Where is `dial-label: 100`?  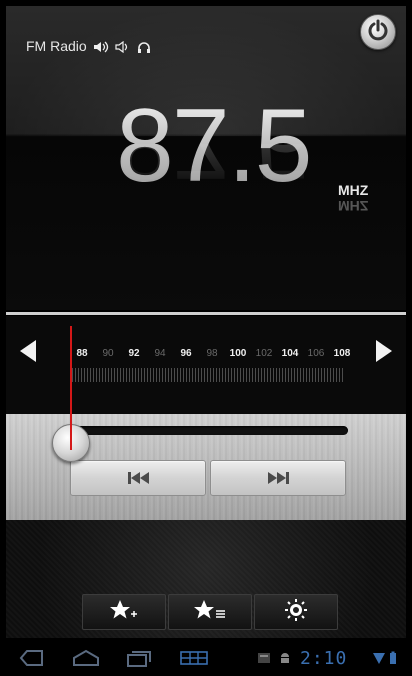
dial-label: 100 is located at coordinates (238, 353).